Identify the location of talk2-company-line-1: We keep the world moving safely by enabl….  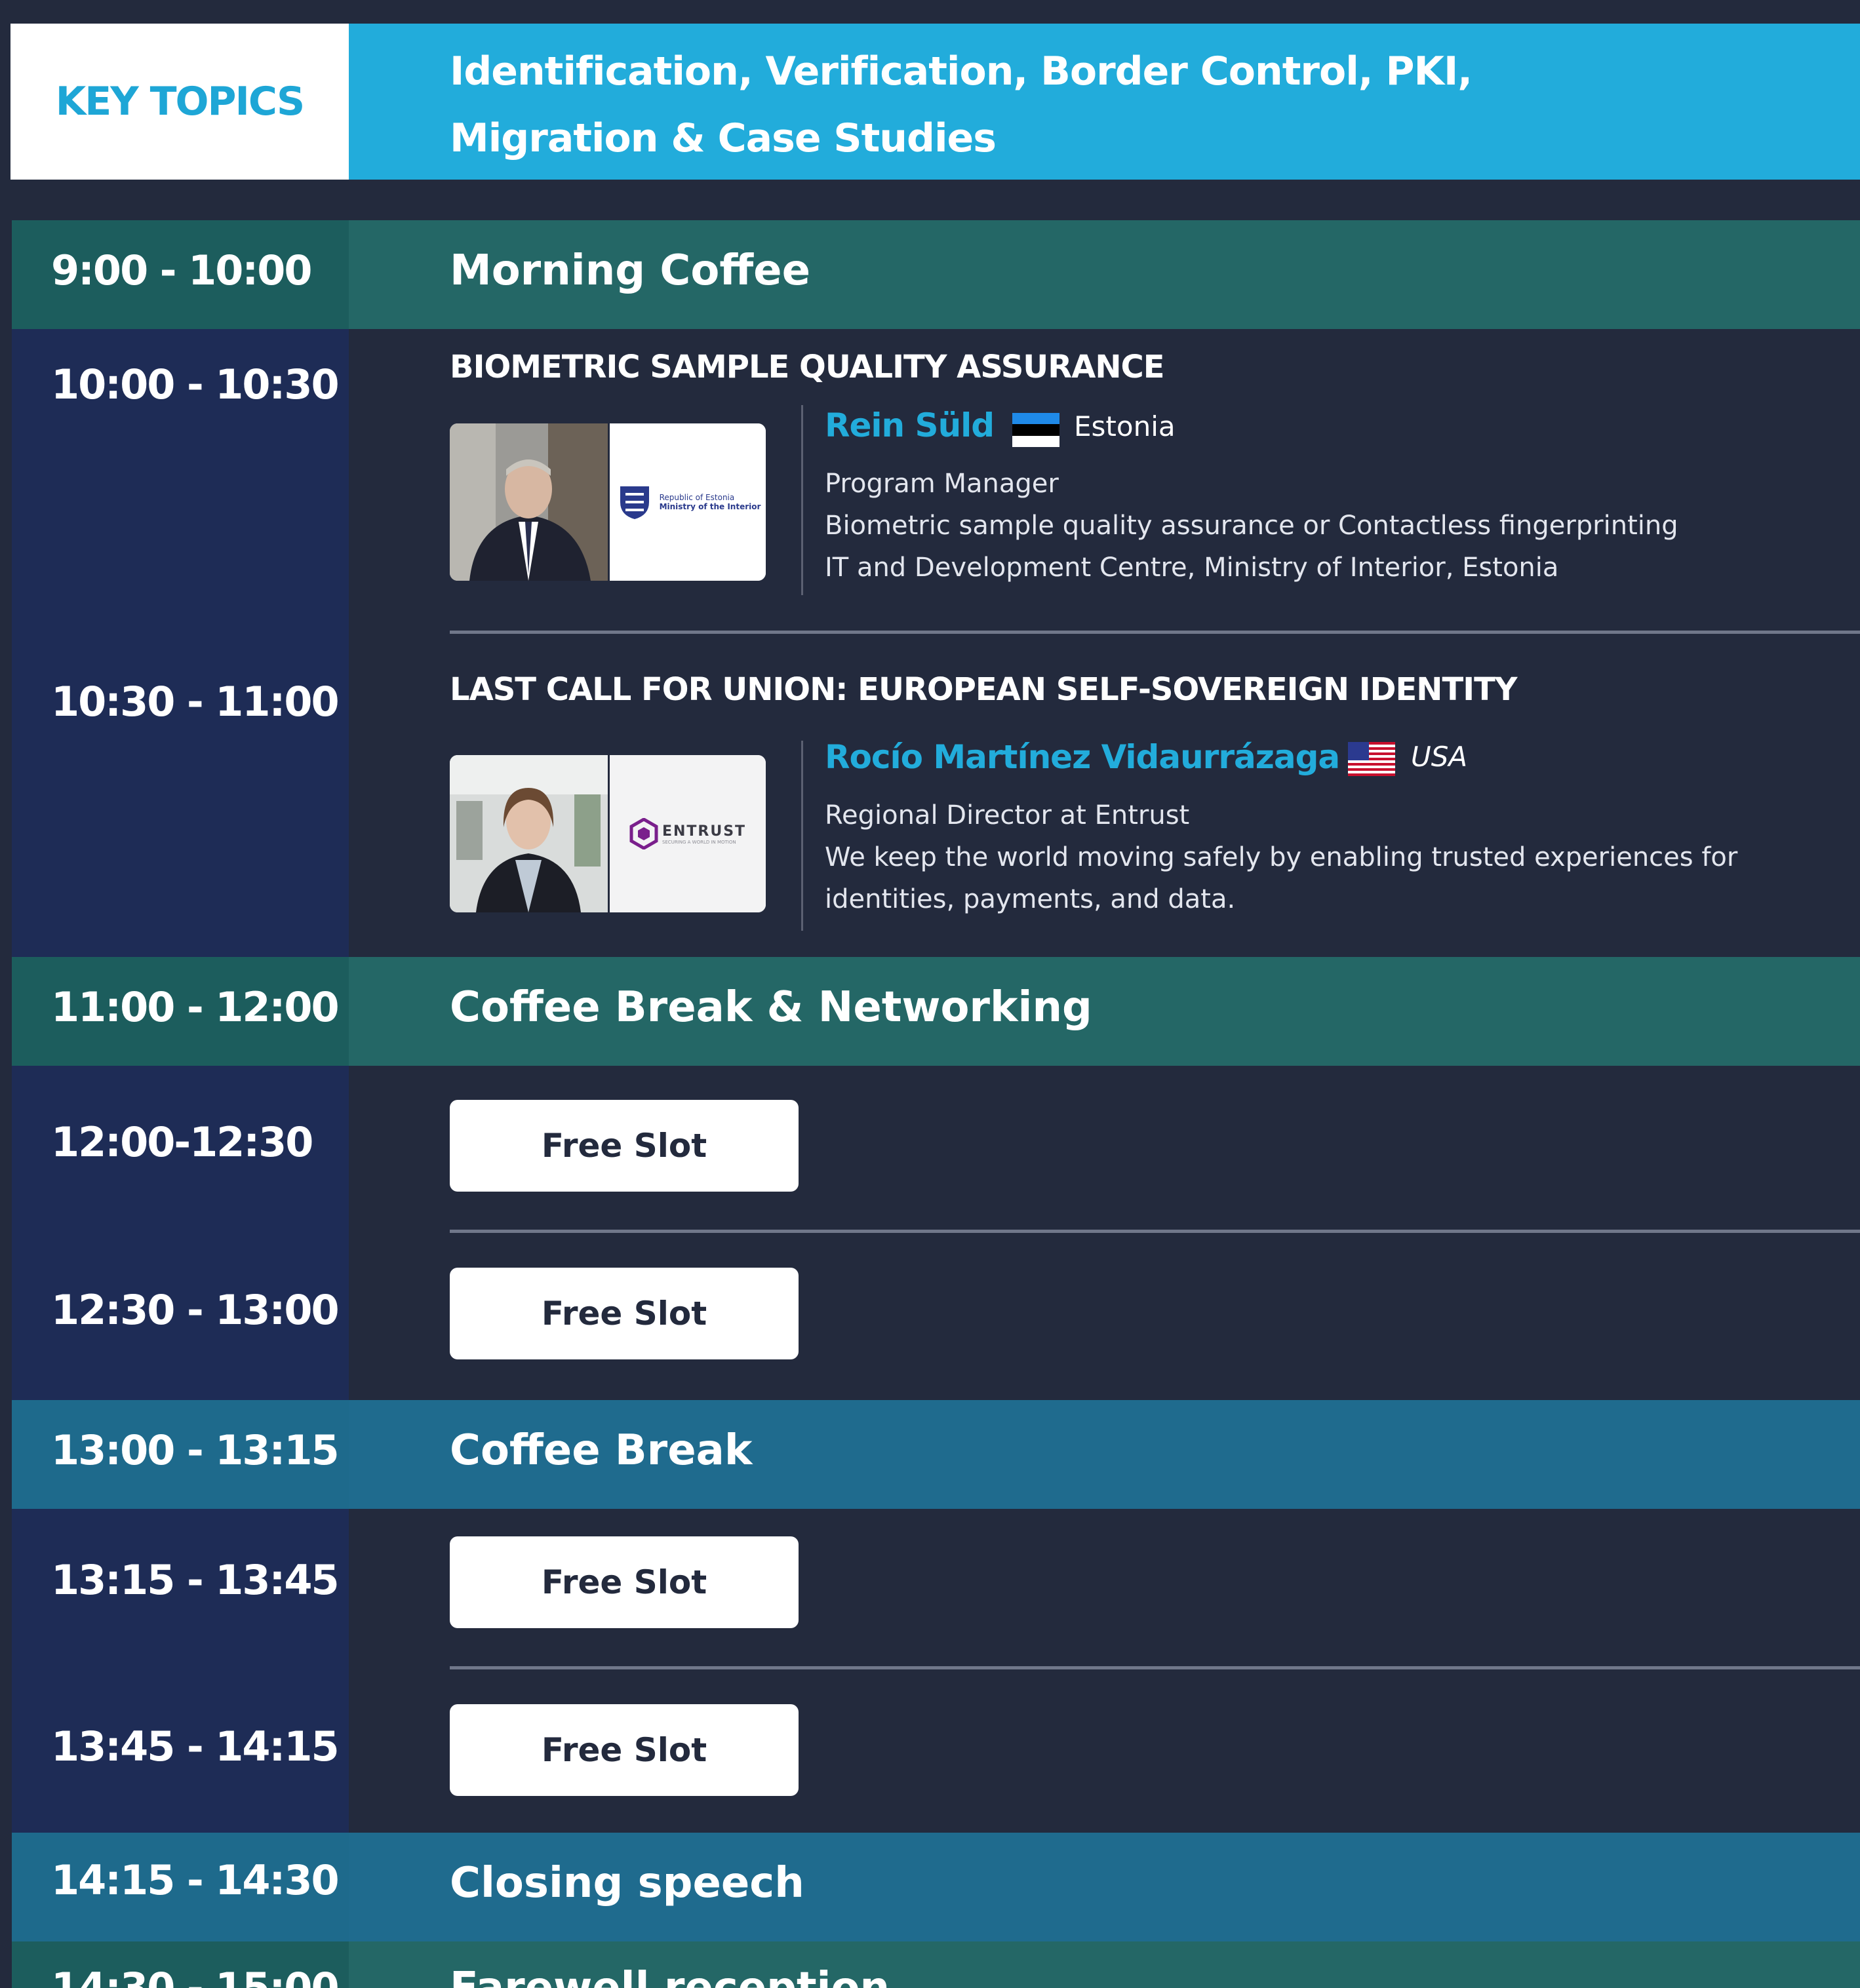
(1282, 857).